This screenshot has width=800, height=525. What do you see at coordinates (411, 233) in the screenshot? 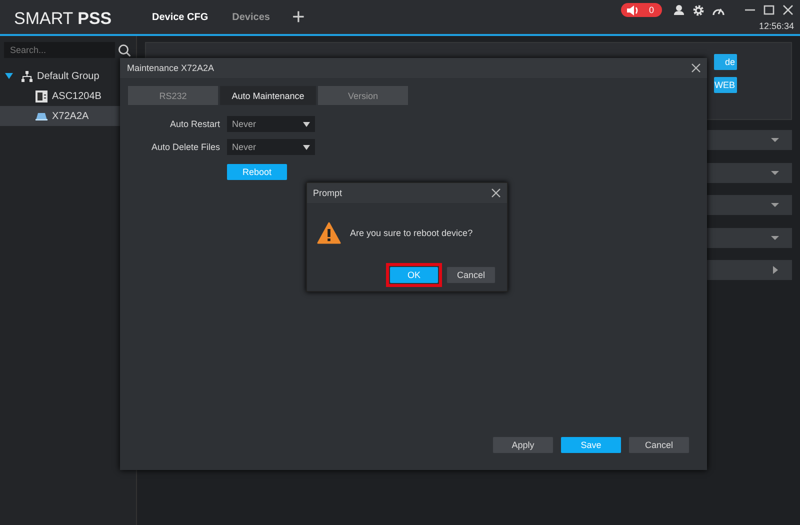
I see `prompt-message: Are you sure to reboot device?` at bounding box center [411, 233].